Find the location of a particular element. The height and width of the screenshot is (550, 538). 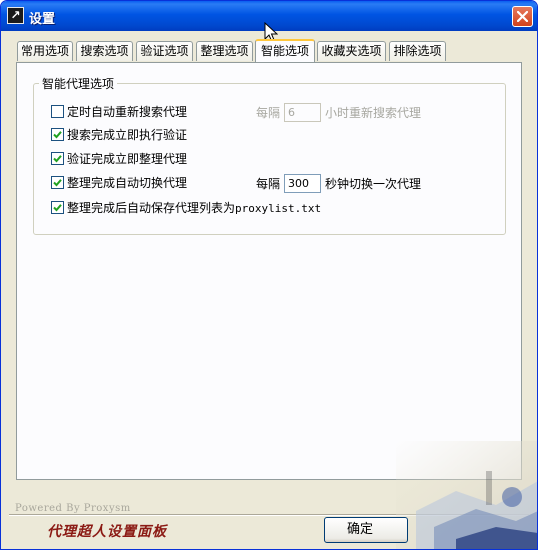

brand-title: 代理超人设置面板 is located at coordinates (107, 532).